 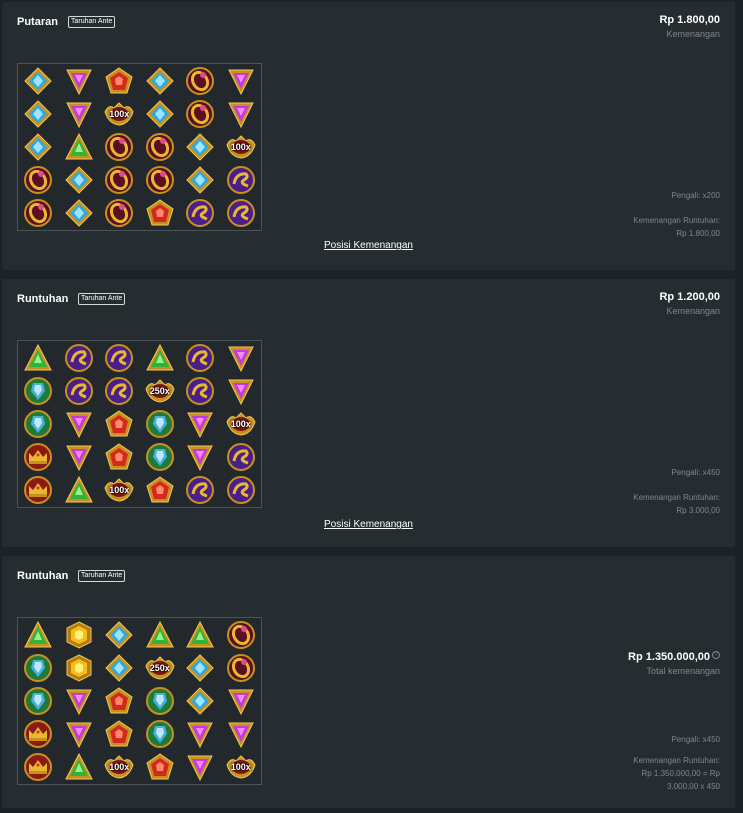 I want to click on total-win-amount: Rp 1.350.000,00?, so click(x=674, y=657).